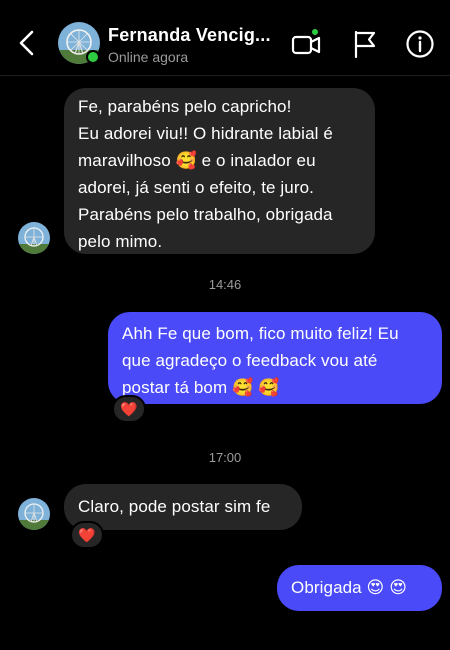 This screenshot has width=450, height=650. I want to click on message-line: que agradeço o feedback vou até, so click(250, 360).